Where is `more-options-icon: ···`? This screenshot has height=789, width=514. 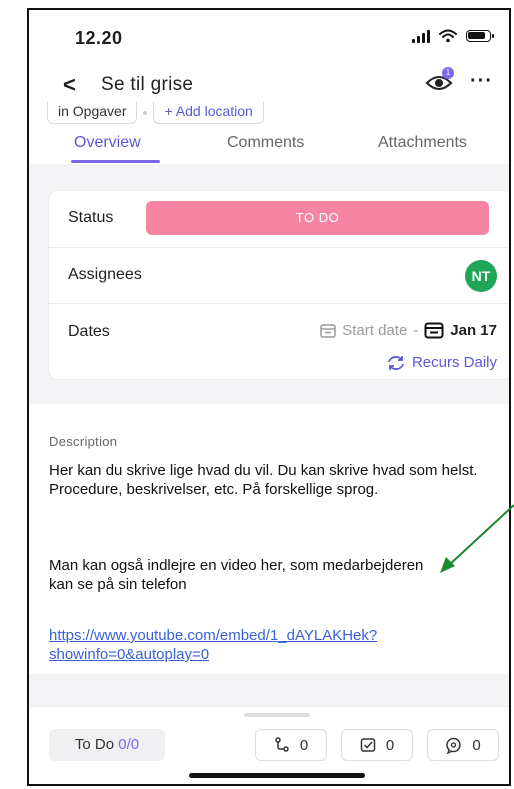 more-options-icon: ··· is located at coordinates (481, 81).